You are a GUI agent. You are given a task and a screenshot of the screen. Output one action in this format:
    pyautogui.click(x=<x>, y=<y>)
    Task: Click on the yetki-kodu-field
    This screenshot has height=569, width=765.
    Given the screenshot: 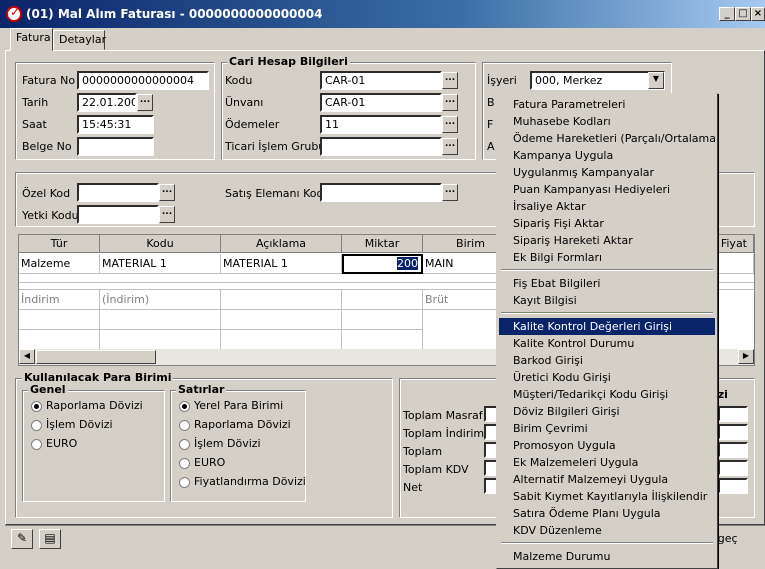 What is the action you would take?
    pyautogui.click(x=118, y=214)
    